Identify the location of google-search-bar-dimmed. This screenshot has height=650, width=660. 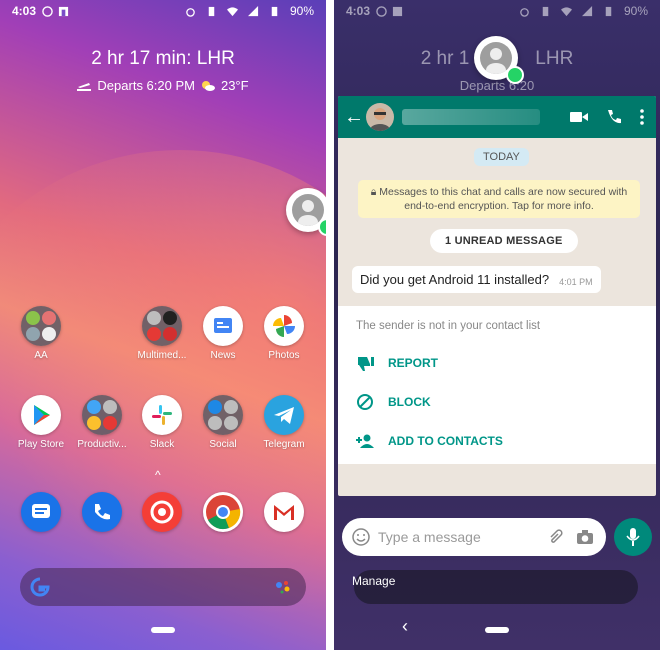
(496, 587).